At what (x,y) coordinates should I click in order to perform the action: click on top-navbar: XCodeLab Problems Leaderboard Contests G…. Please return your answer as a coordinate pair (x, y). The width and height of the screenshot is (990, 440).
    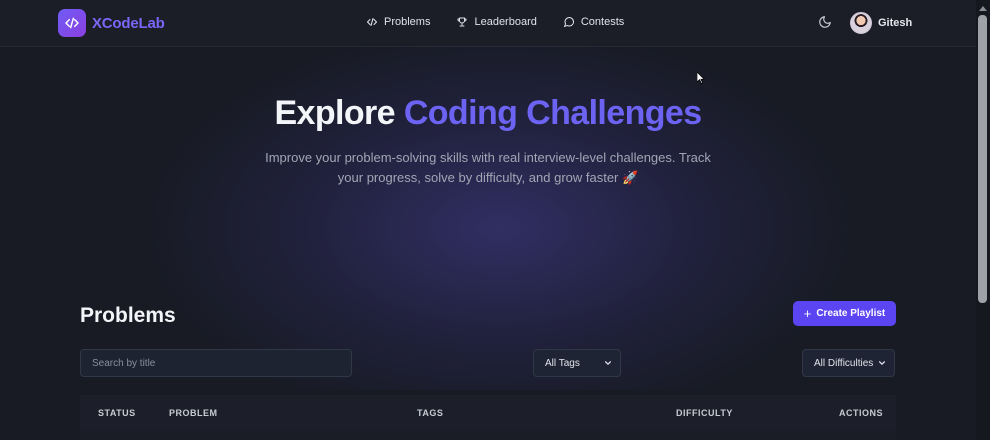
    Looking at the image, I should click on (488, 23).